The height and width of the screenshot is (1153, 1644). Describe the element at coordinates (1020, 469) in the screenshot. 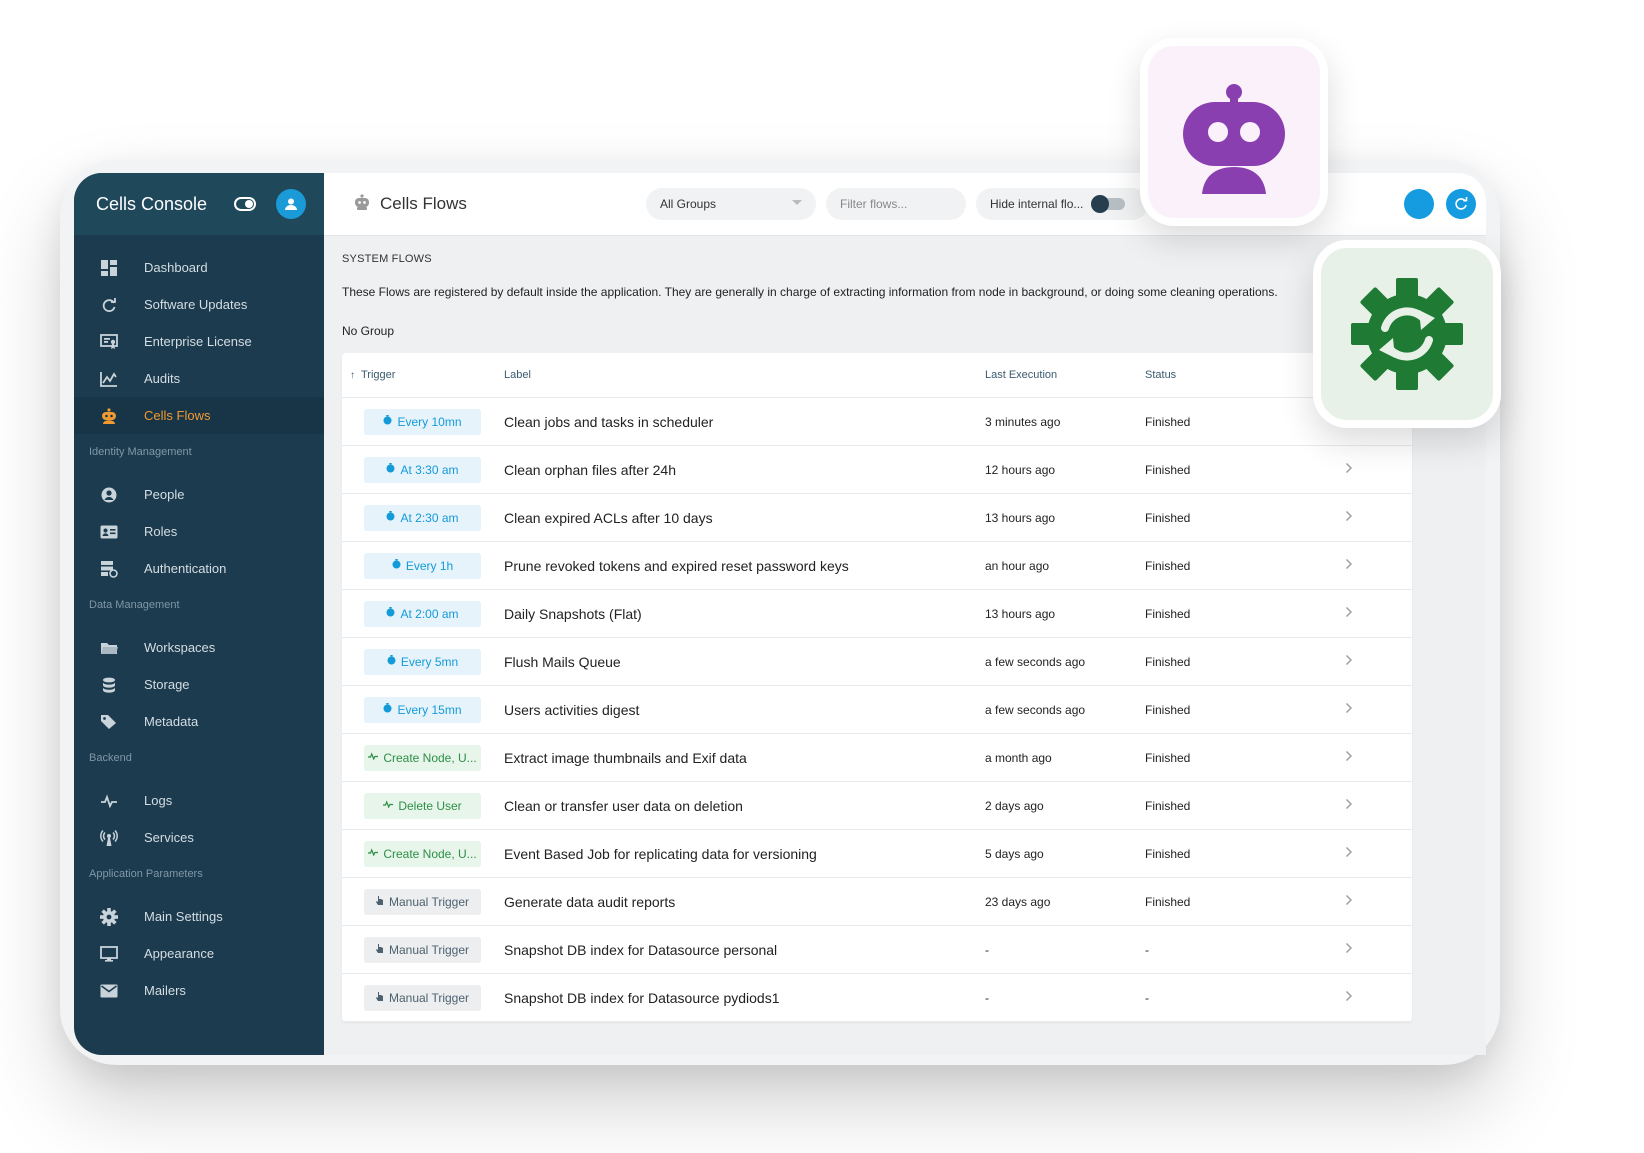

I see `last-execution: 12 hours ago` at that location.